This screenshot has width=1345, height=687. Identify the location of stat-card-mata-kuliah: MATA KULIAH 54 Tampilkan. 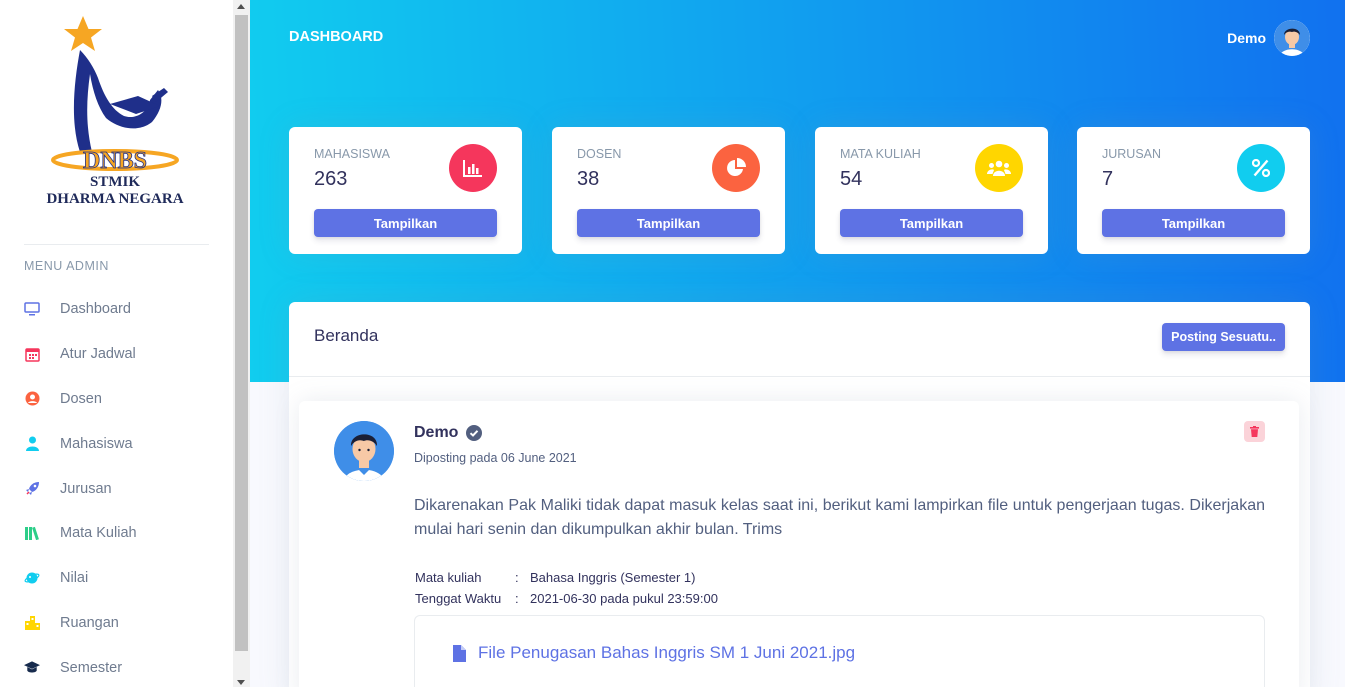
(931, 190).